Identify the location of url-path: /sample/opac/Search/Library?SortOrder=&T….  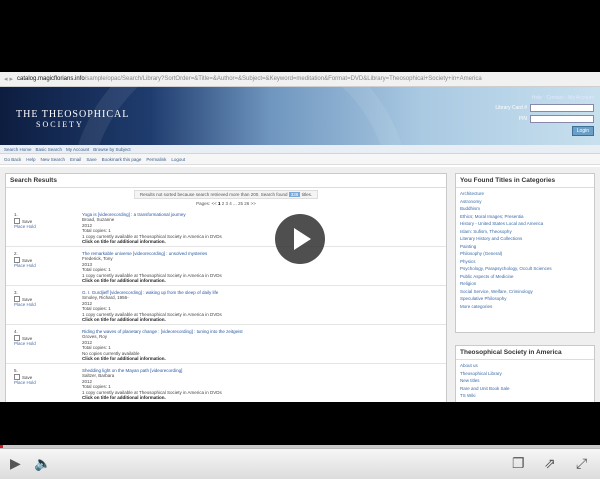
(283, 79).